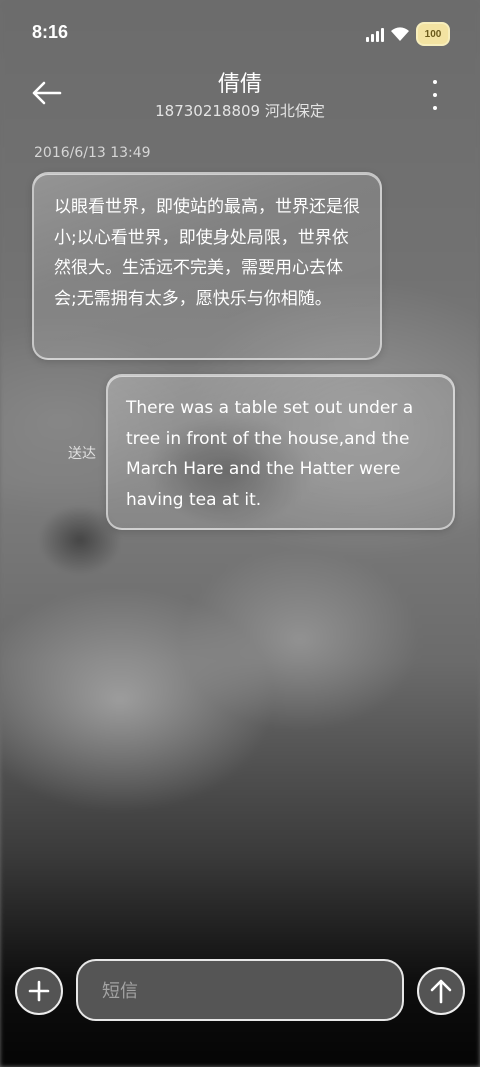 The image size is (480, 1067). I want to click on delivery-status: 送达, so click(82, 454).